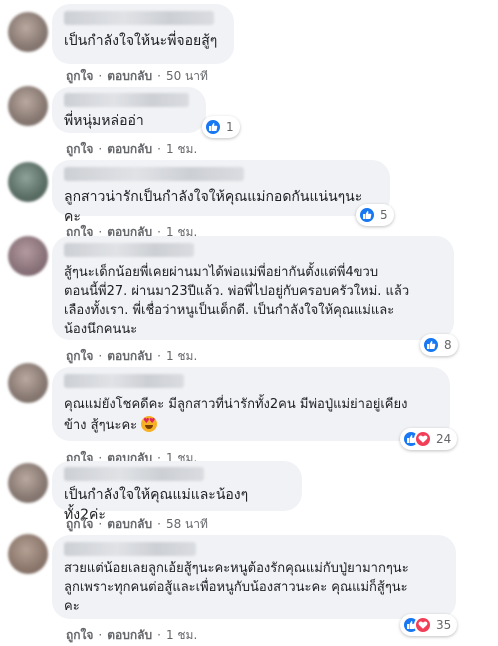 Image resolution: width=498 pixels, height=646 pixels. Describe the element at coordinates (444, 439) in the screenshot. I see `reaction-count: 24` at that location.